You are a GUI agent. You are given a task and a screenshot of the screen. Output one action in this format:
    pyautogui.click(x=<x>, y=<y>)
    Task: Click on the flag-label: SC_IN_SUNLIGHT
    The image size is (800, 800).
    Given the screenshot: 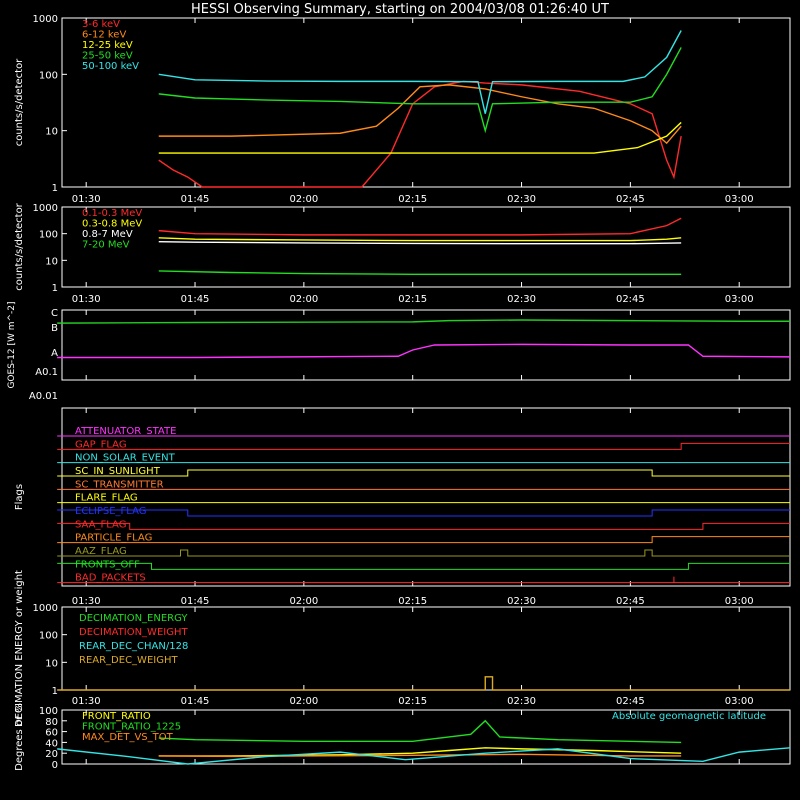 What is the action you would take?
    pyautogui.click(x=118, y=471)
    